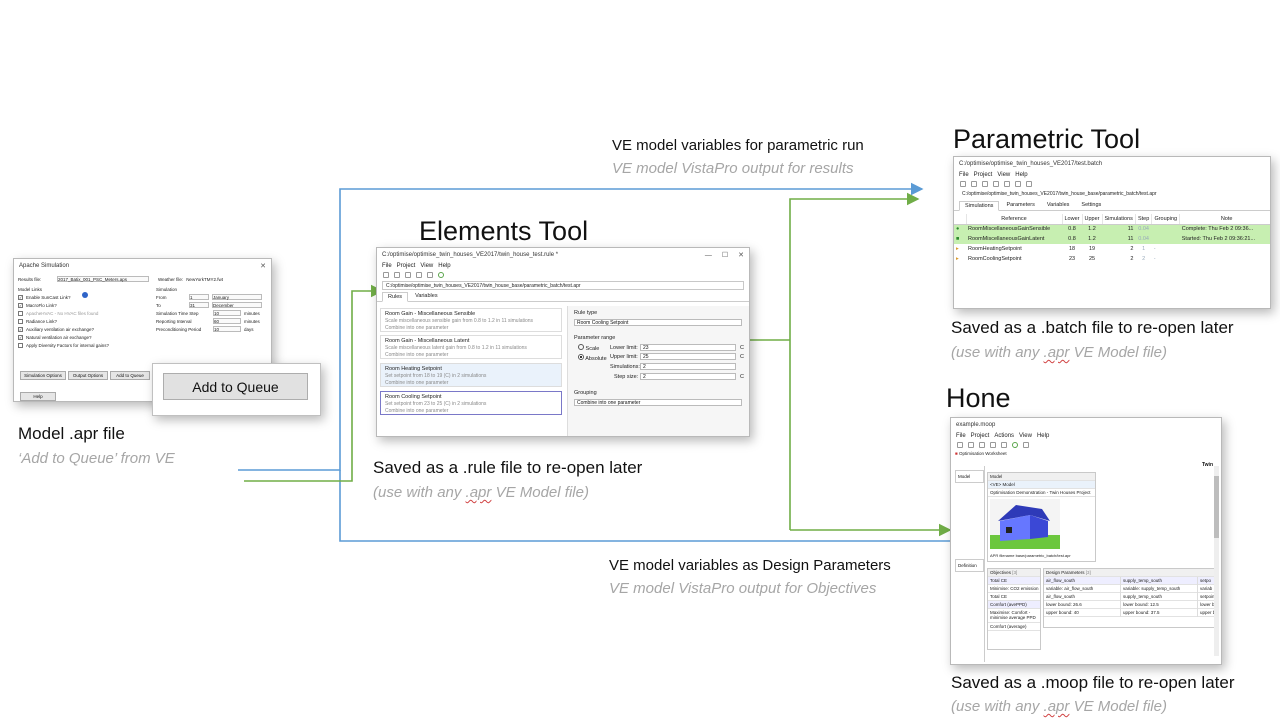 The height and width of the screenshot is (720, 1280). Describe the element at coordinates (38, 396) in the screenshot. I see `help-button: Help` at that location.